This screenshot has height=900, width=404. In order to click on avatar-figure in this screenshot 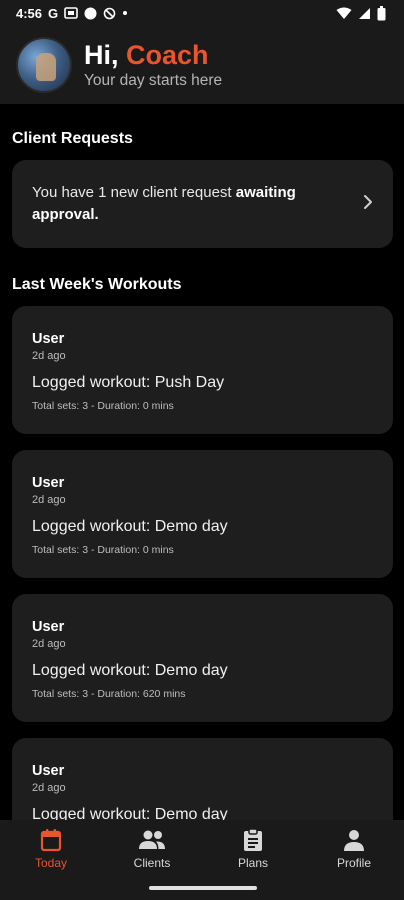, I will do `click(46, 67)`.